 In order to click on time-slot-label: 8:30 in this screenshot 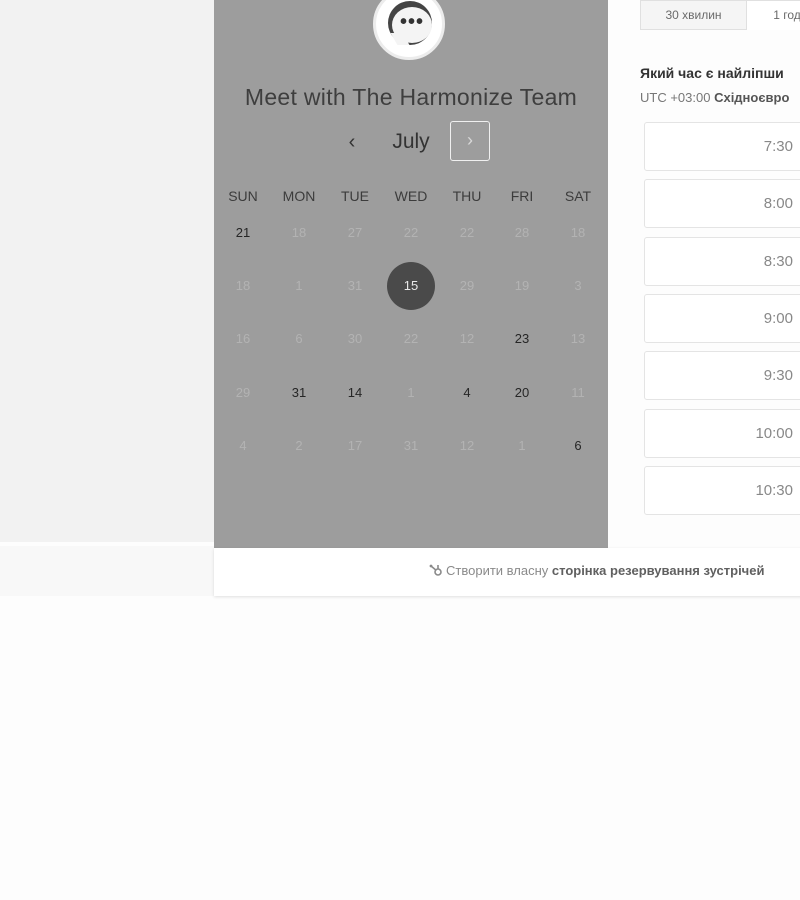, I will do `click(778, 261)`.